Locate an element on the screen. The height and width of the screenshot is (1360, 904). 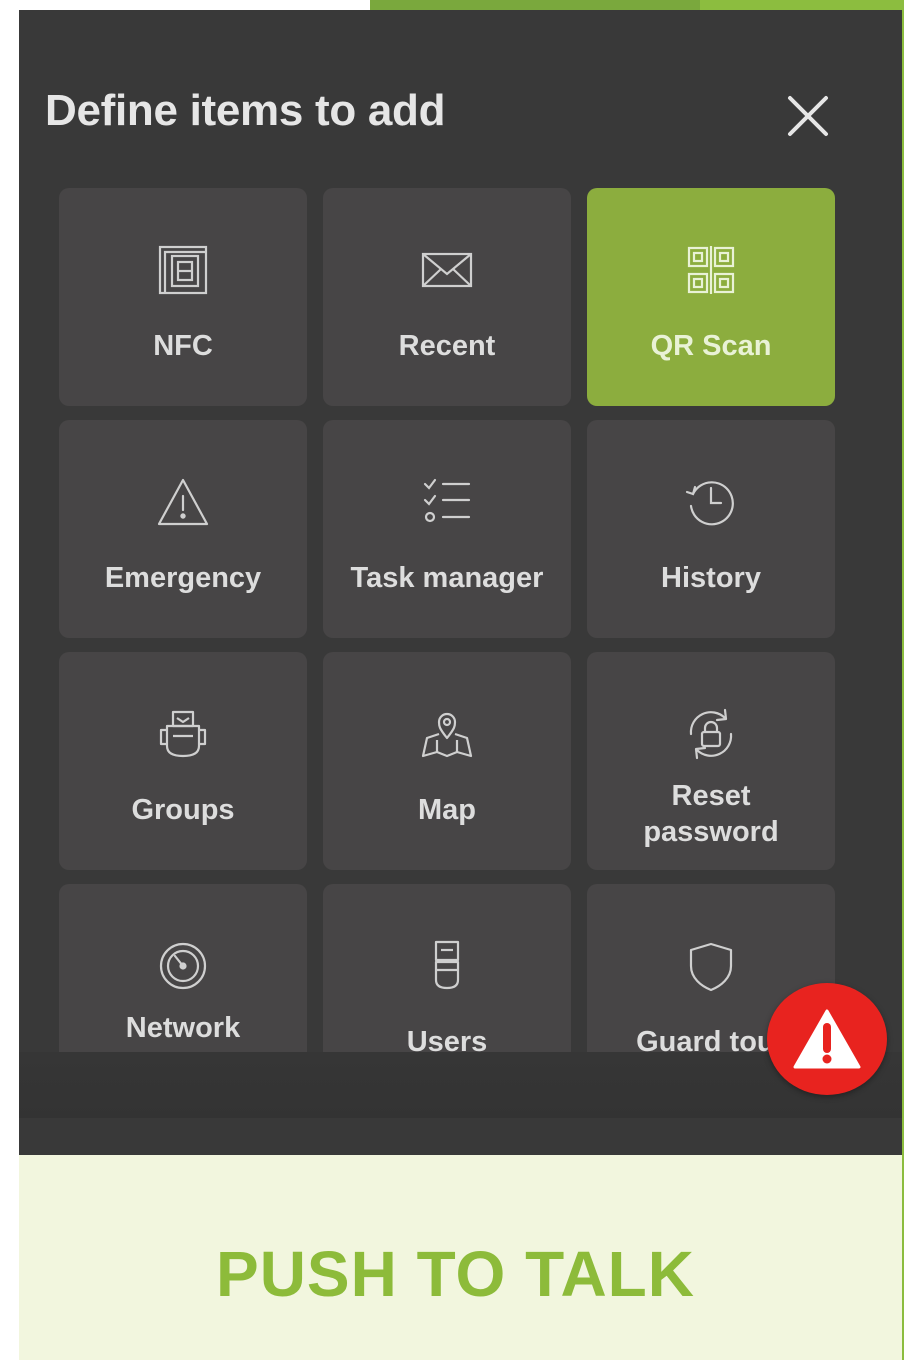
dialog-footer is located at coordinates (460, 1085).